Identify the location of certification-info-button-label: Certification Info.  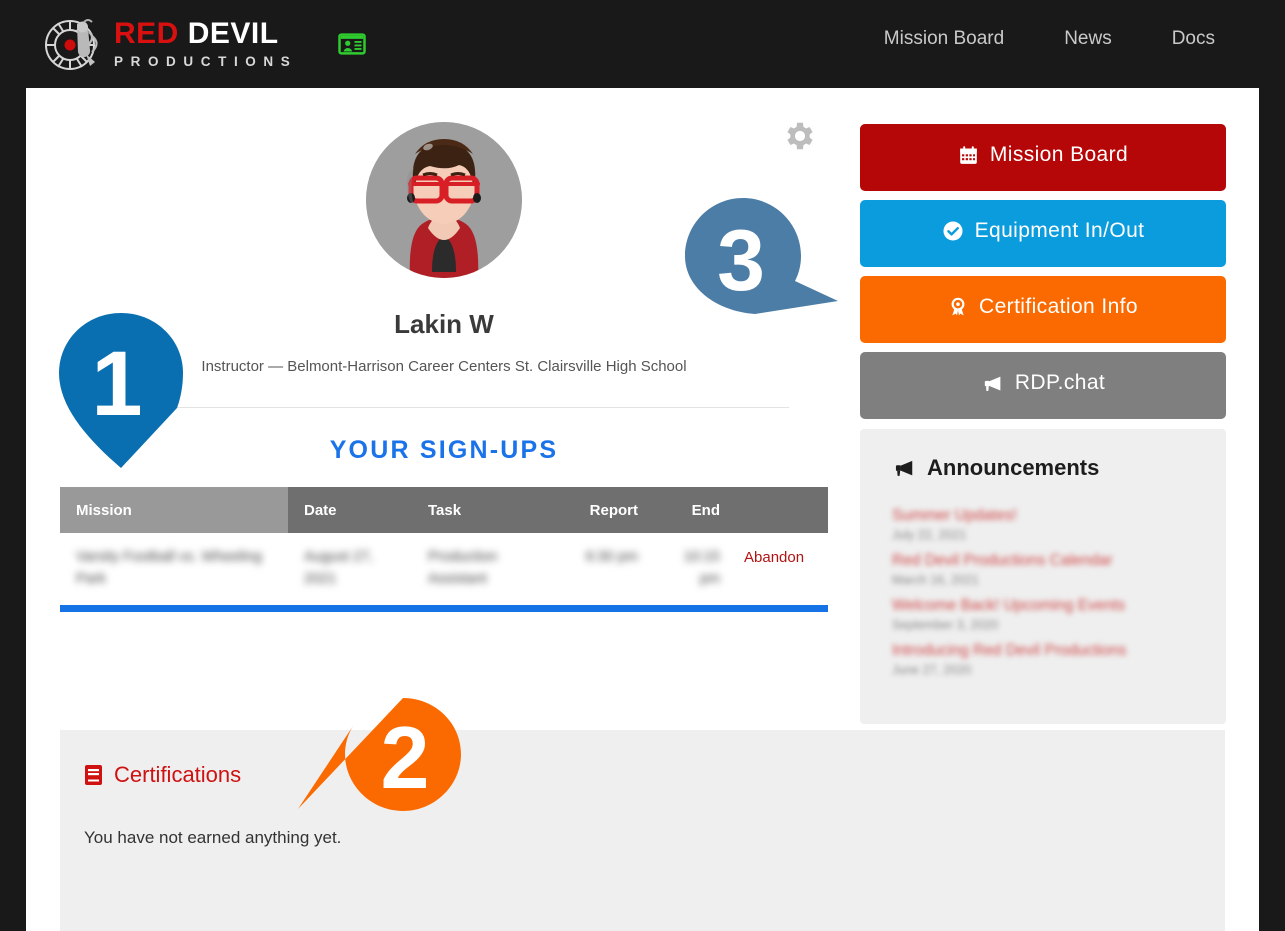
(1058, 306).